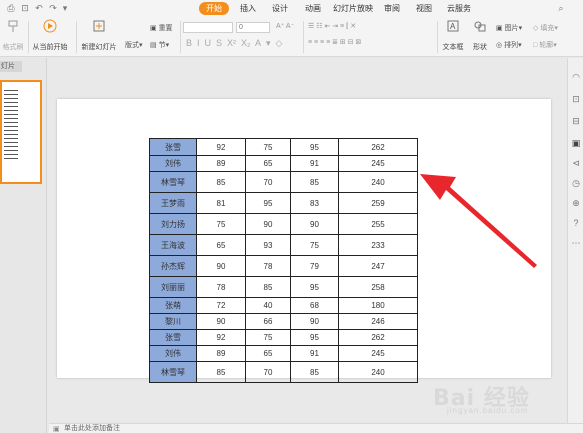 This screenshot has width=583, height=433. I want to click on baidu-watermark: Bai 经验 jingyan.baidu.com, so click(503, 398).